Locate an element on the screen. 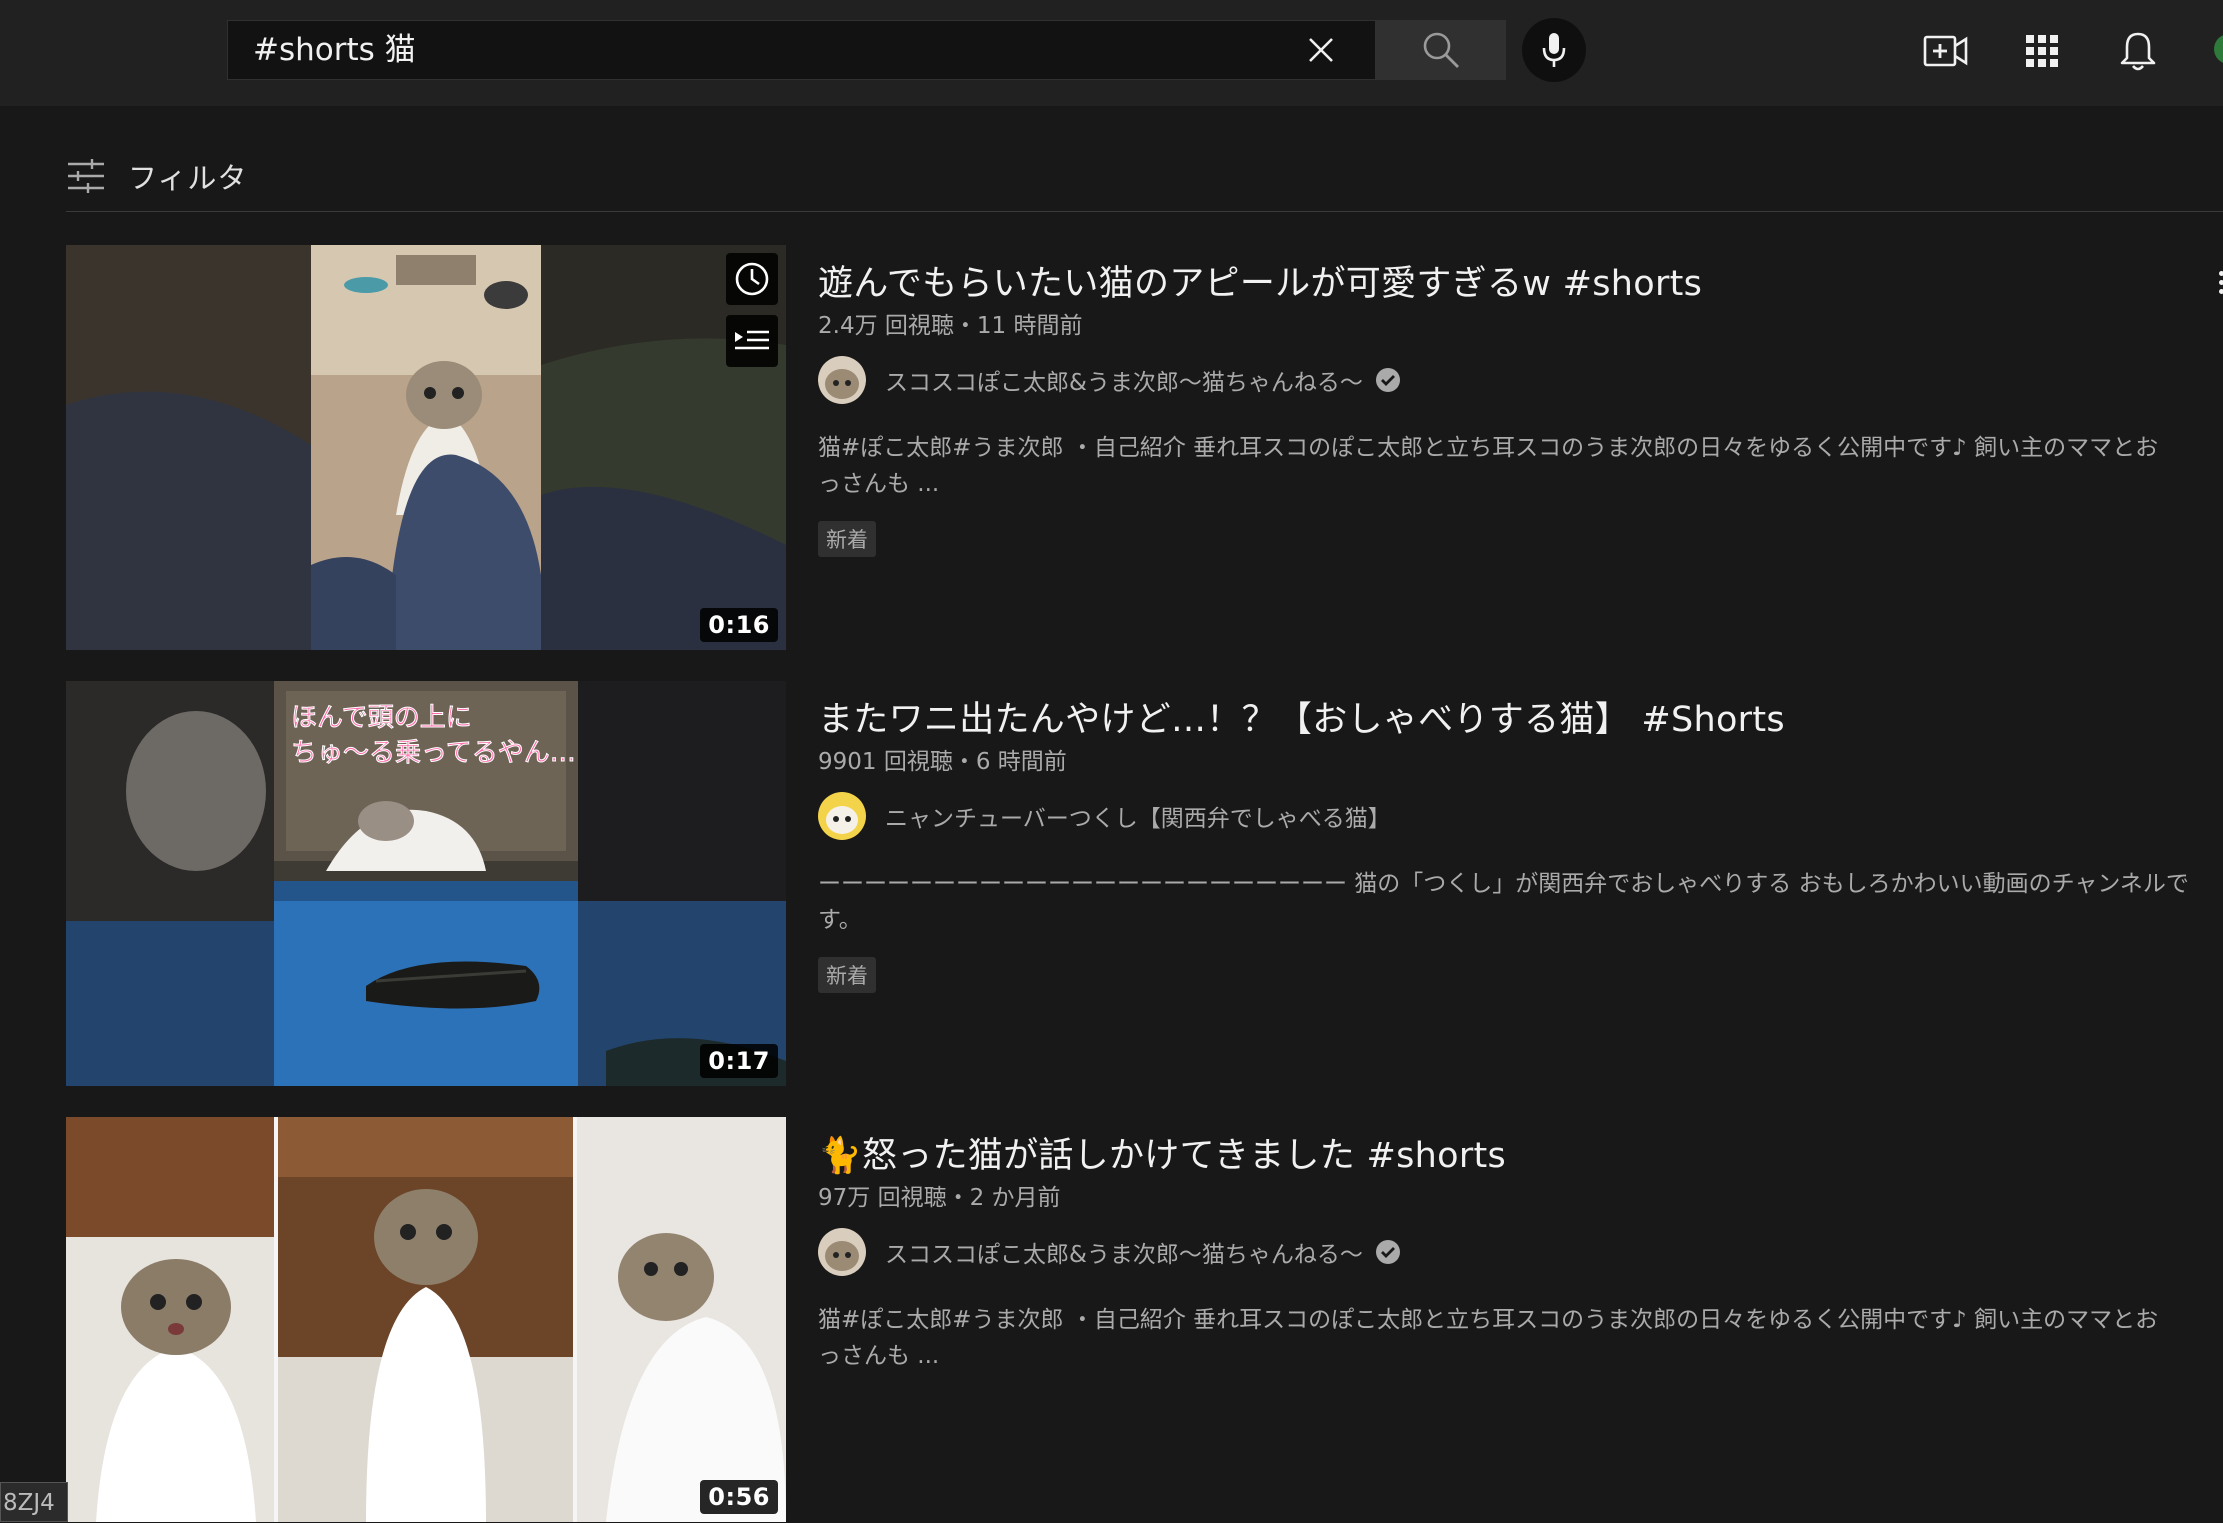 The image size is (2223, 1523). duration-badge: 0:17 is located at coordinates (739, 1061).